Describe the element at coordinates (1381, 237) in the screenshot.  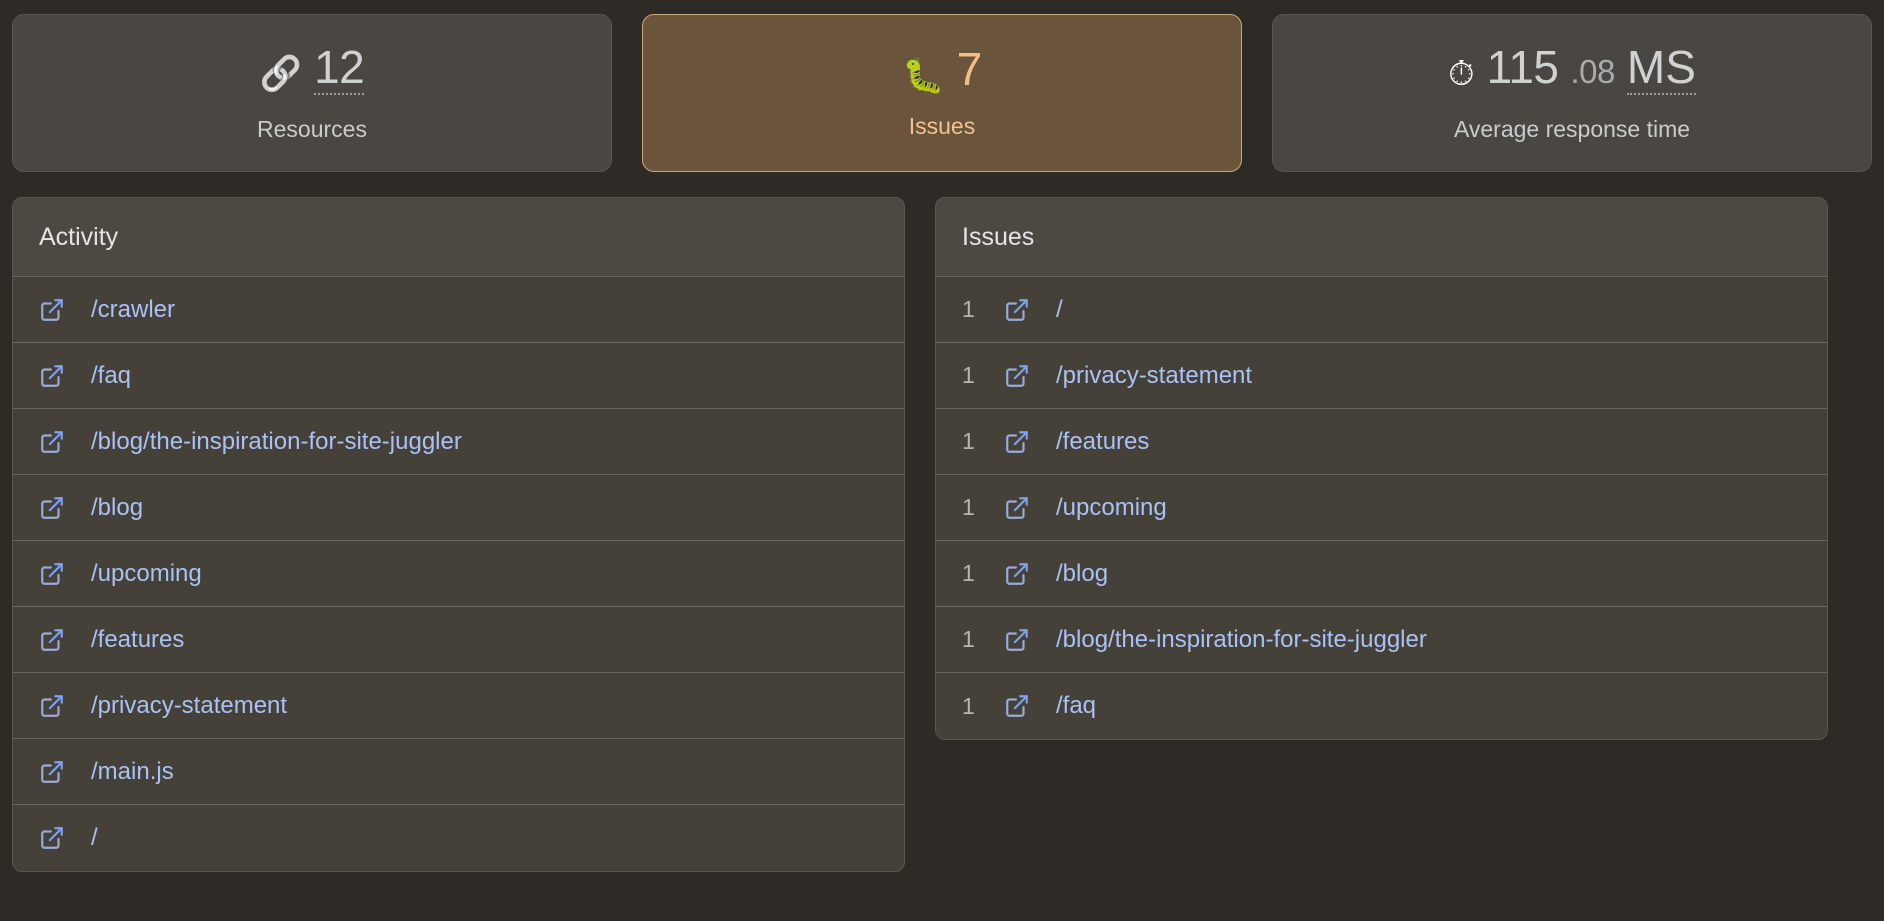
I see `issues-panel-title: Issues` at that location.